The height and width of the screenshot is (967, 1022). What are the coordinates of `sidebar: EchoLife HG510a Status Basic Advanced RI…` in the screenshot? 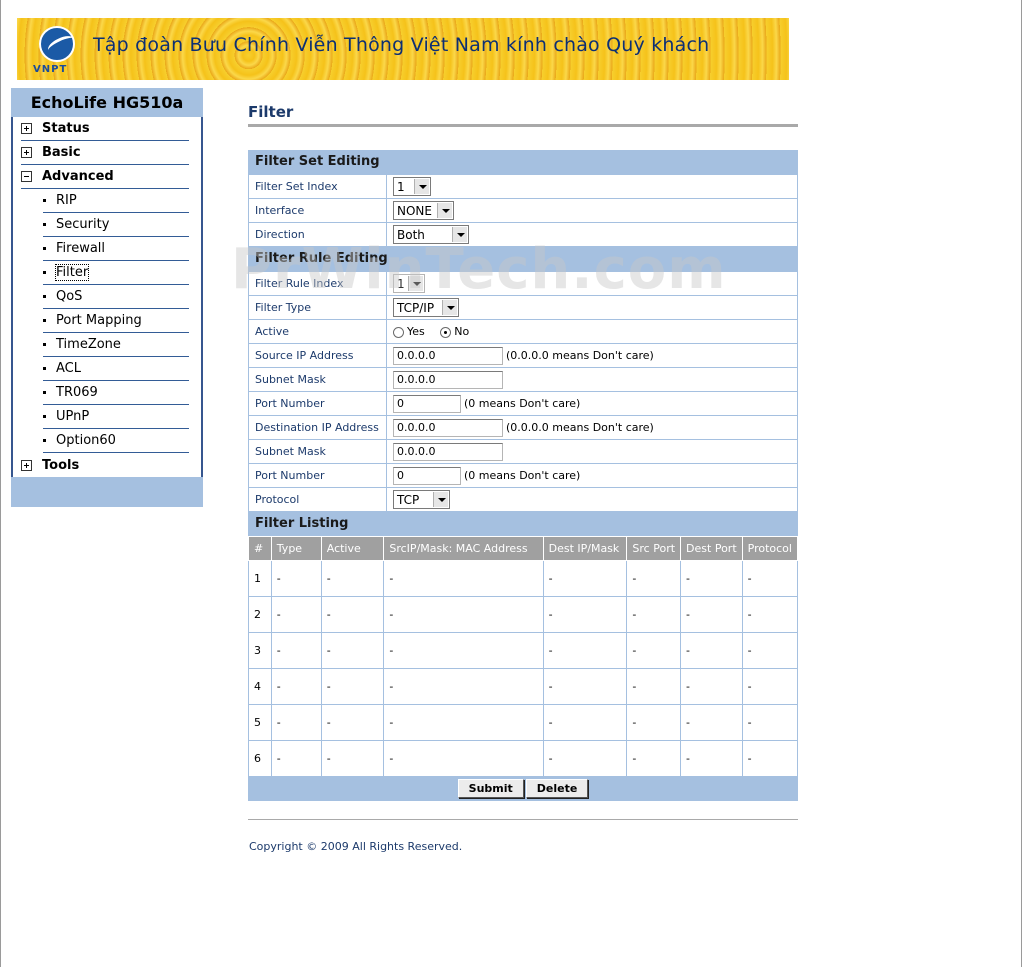 It's located at (107, 297).